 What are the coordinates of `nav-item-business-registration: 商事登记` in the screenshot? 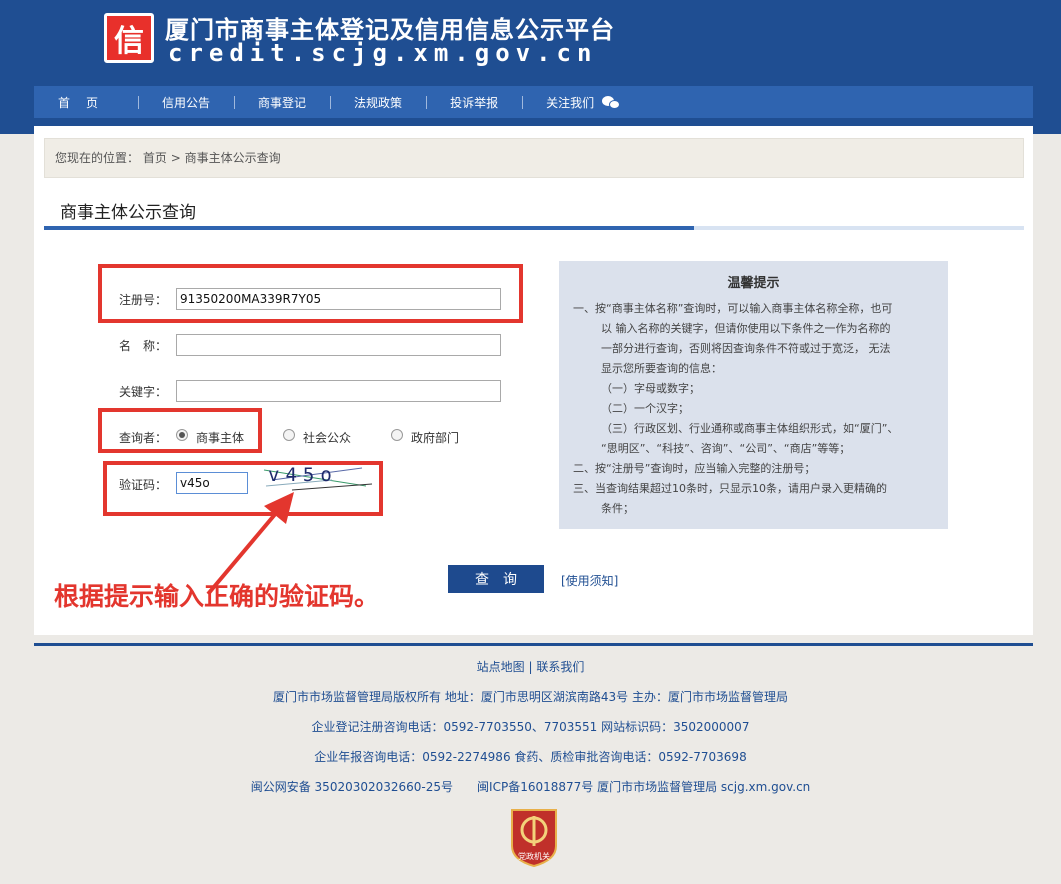 It's located at (282, 102).